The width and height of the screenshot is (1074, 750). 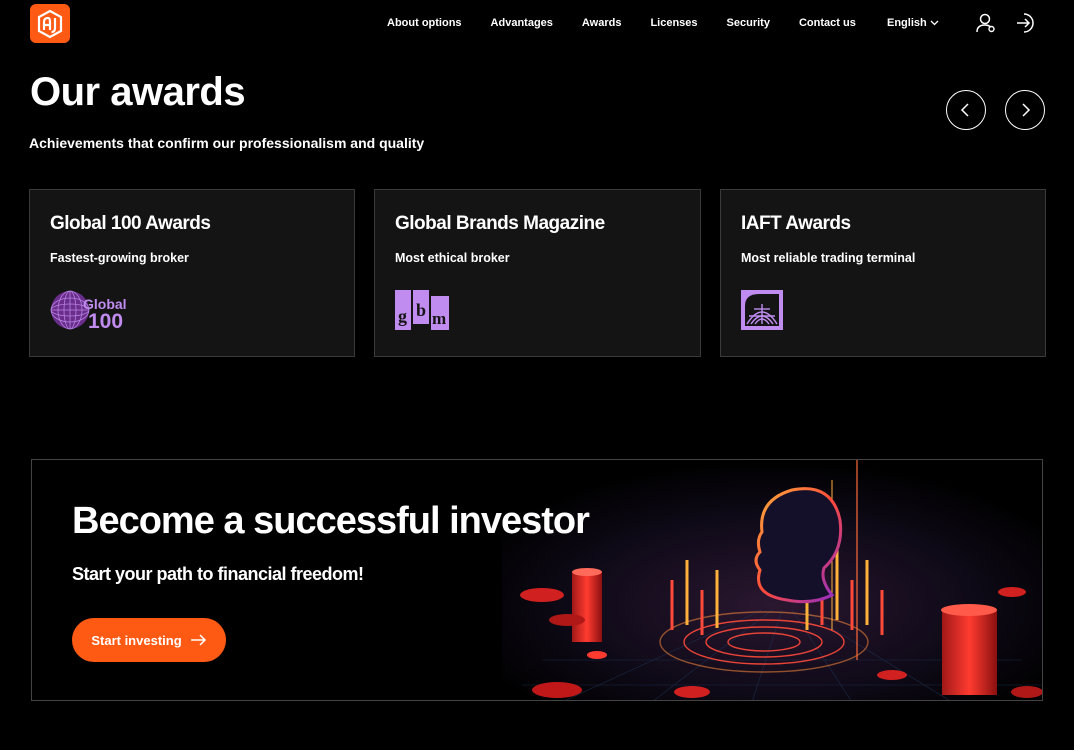 What do you see at coordinates (828, 258) in the screenshot?
I see `award-card-subtitle: Most reliable trading terminal` at bounding box center [828, 258].